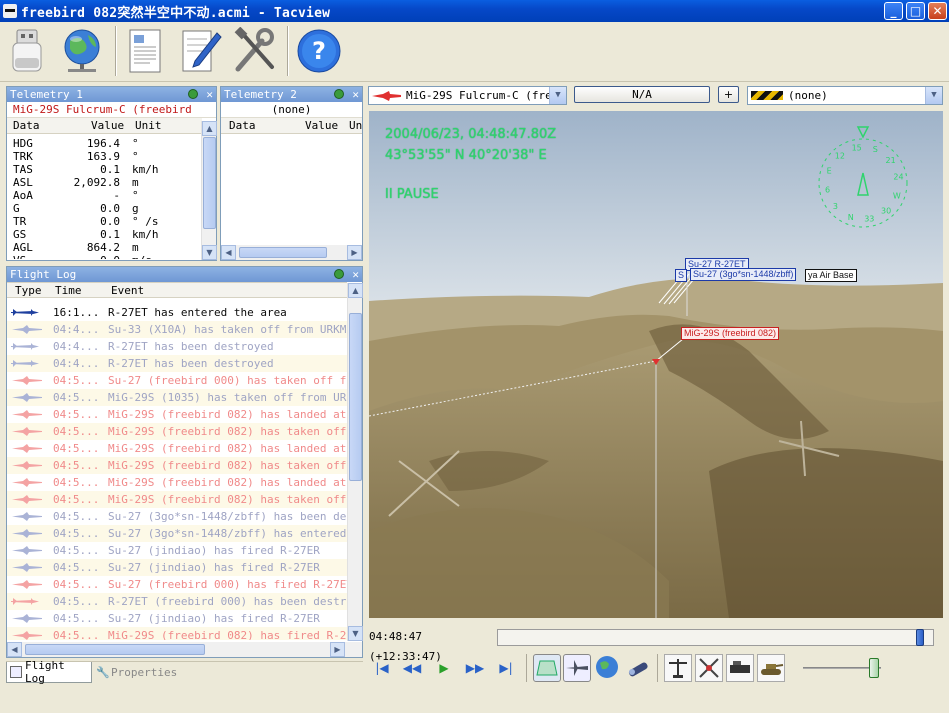  I want to click on tag-mig29s: MiG-29S (freebird 082), so click(730, 333).